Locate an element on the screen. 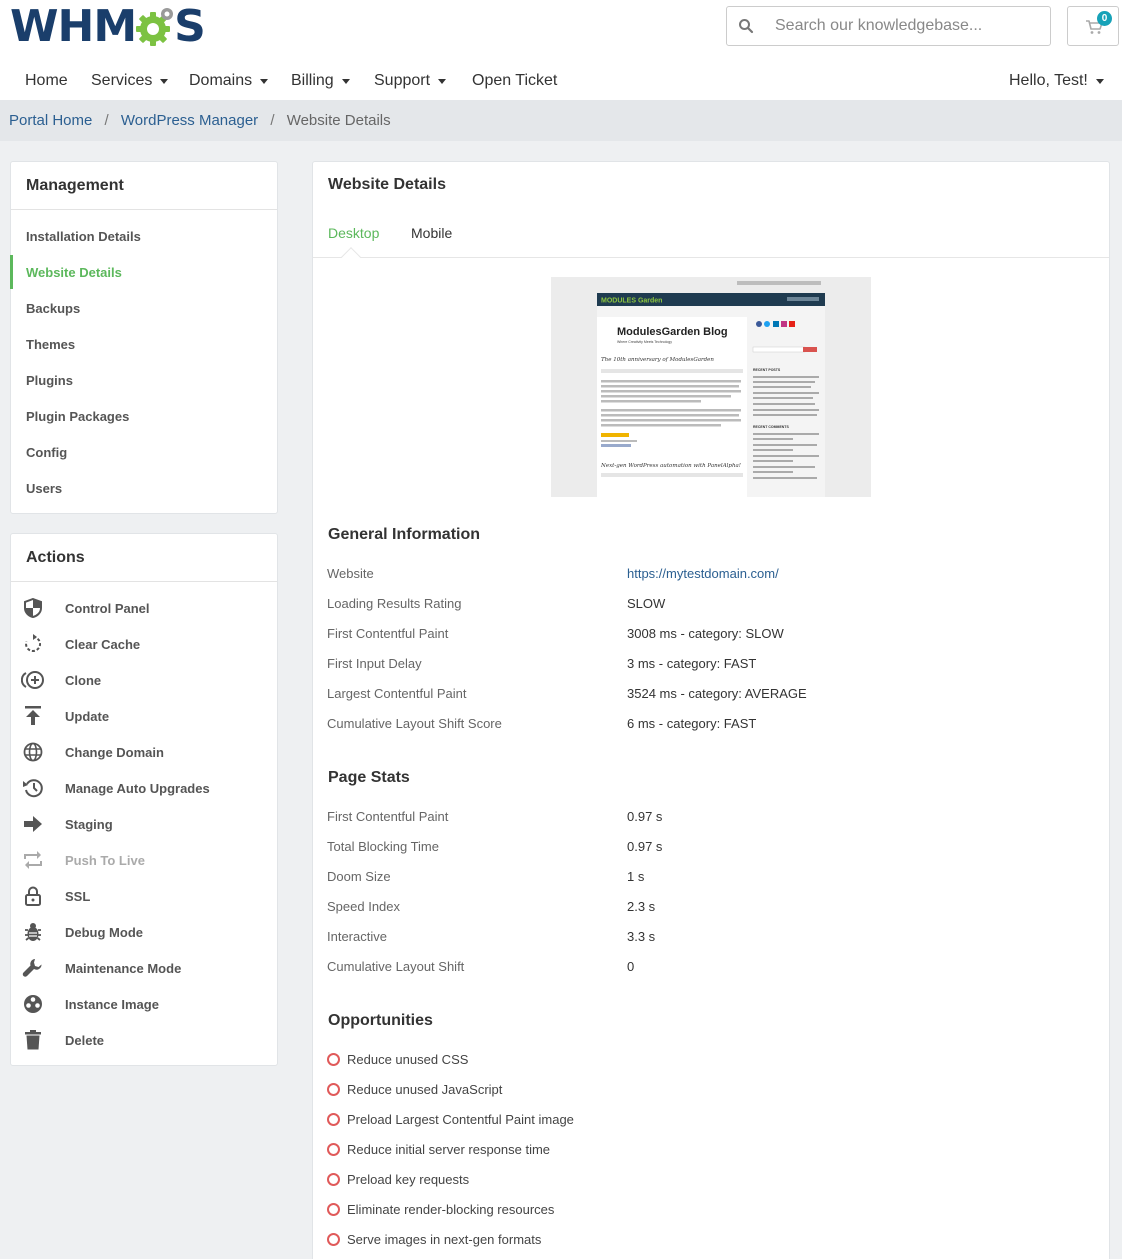  cart-button: 0 is located at coordinates (1093, 26).